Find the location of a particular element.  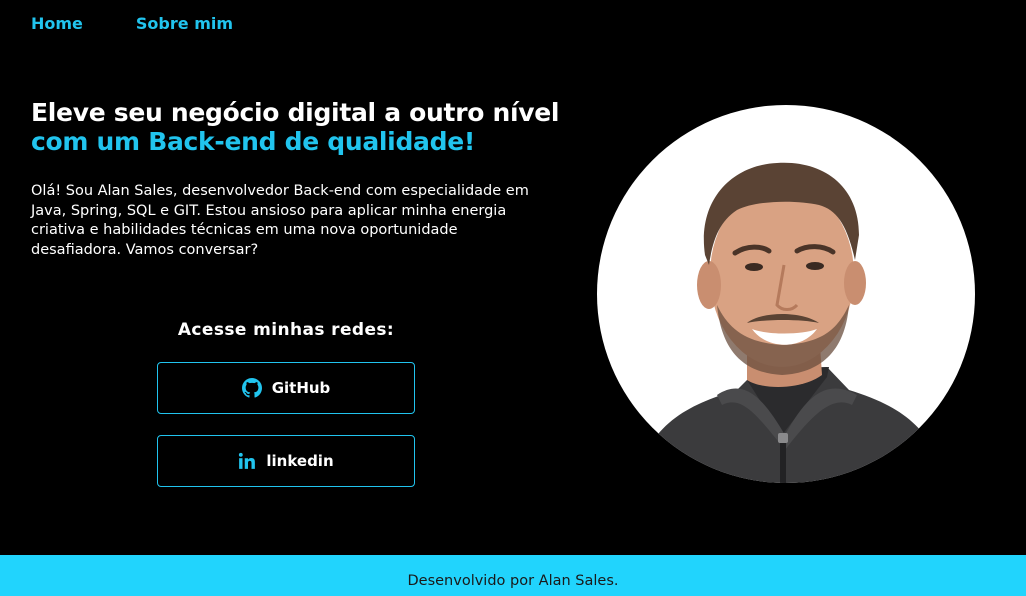

linkedin-button: linkedin is located at coordinates (286, 461).